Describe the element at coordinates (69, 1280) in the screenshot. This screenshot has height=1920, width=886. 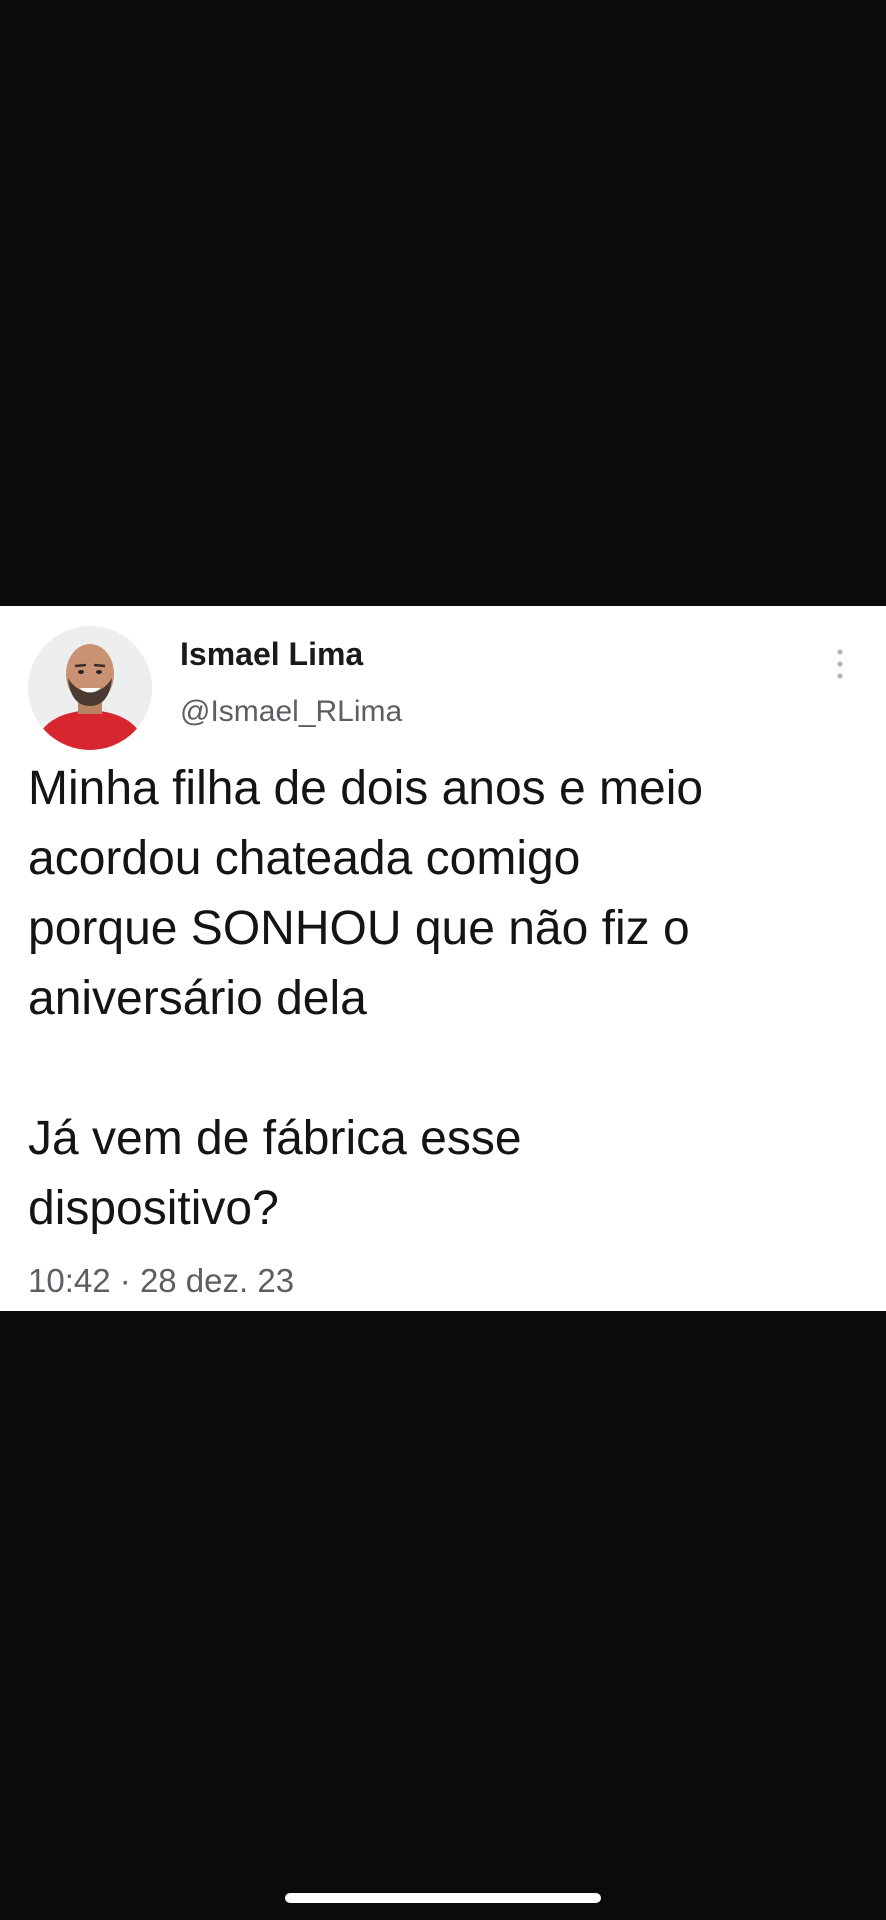
I see `tweet-time: 10:42` at that location.